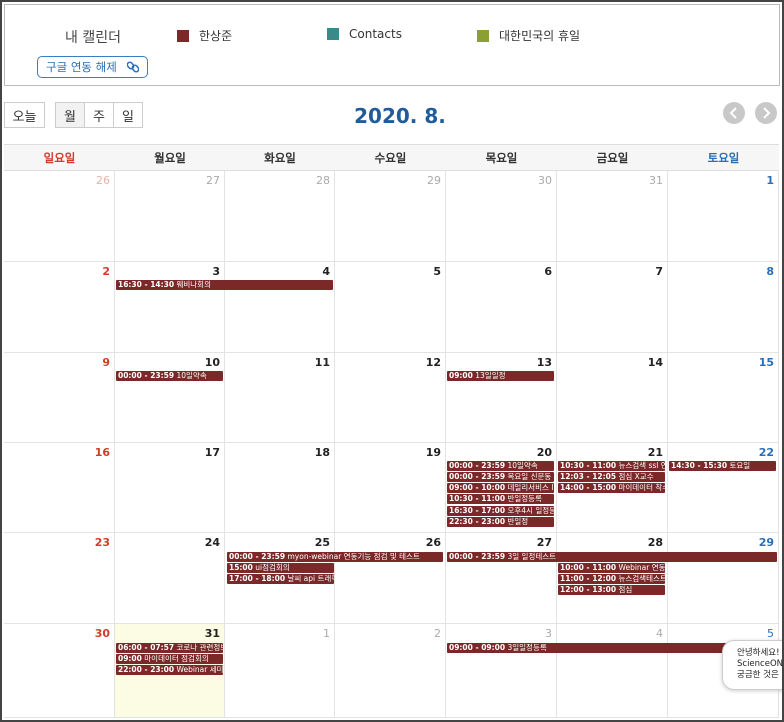 This screenshot has height=722, width=784. What do you see at coordinates (280, 488) in the screenshot?
I see `day-cell: 18` at bounding box center [280, 488].